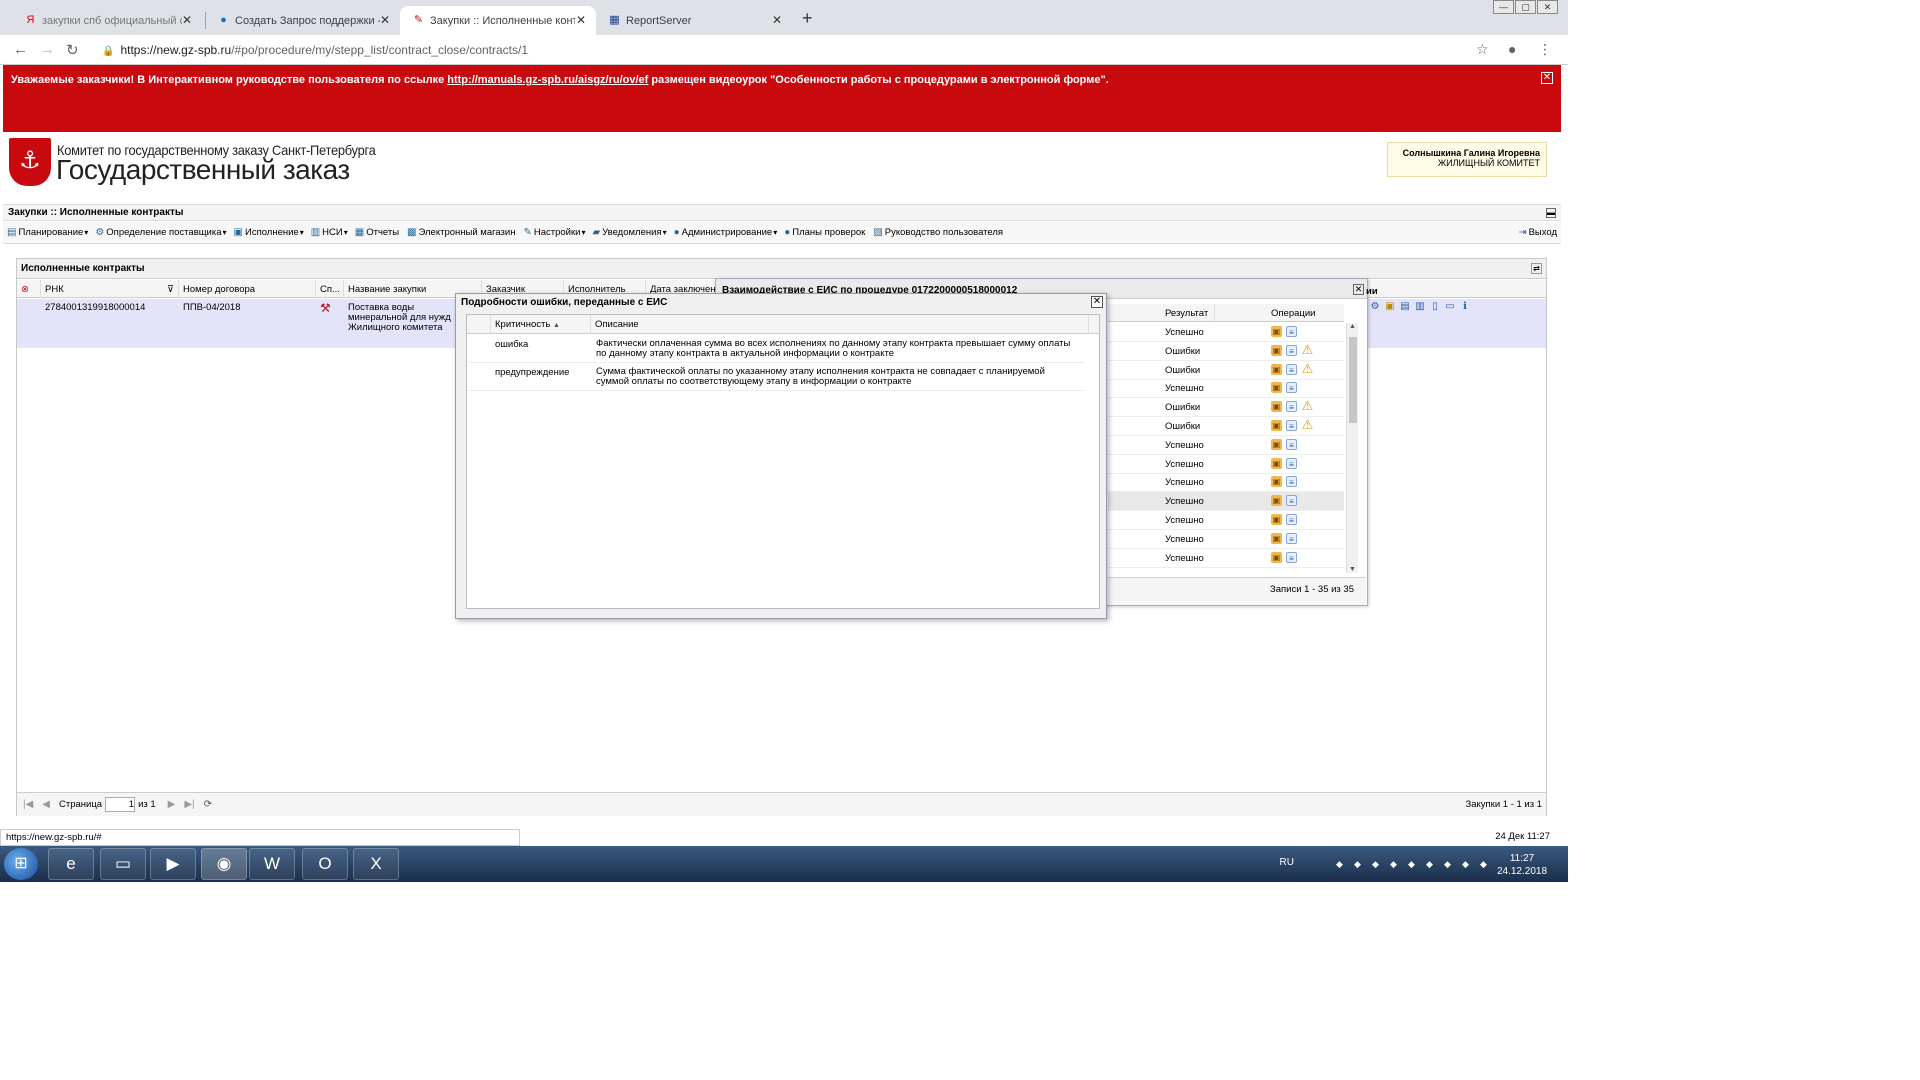 The width and height of the screenshot is (1920, 1080). I want to click on last-page-icon: ▶|, so click(189, 804).